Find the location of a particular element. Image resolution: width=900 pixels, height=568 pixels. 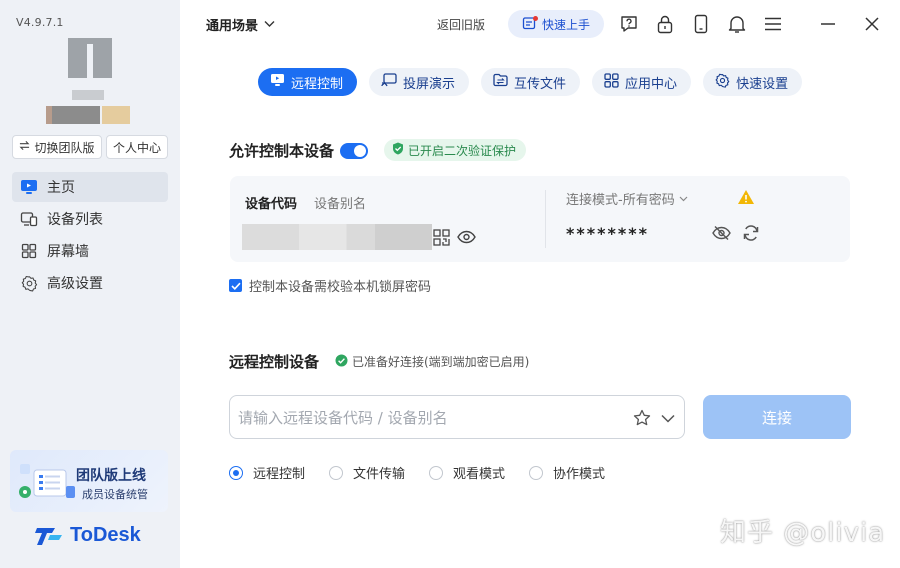

remote-control-section-title: 远程控制设备 is located at coordinates (274, 362).